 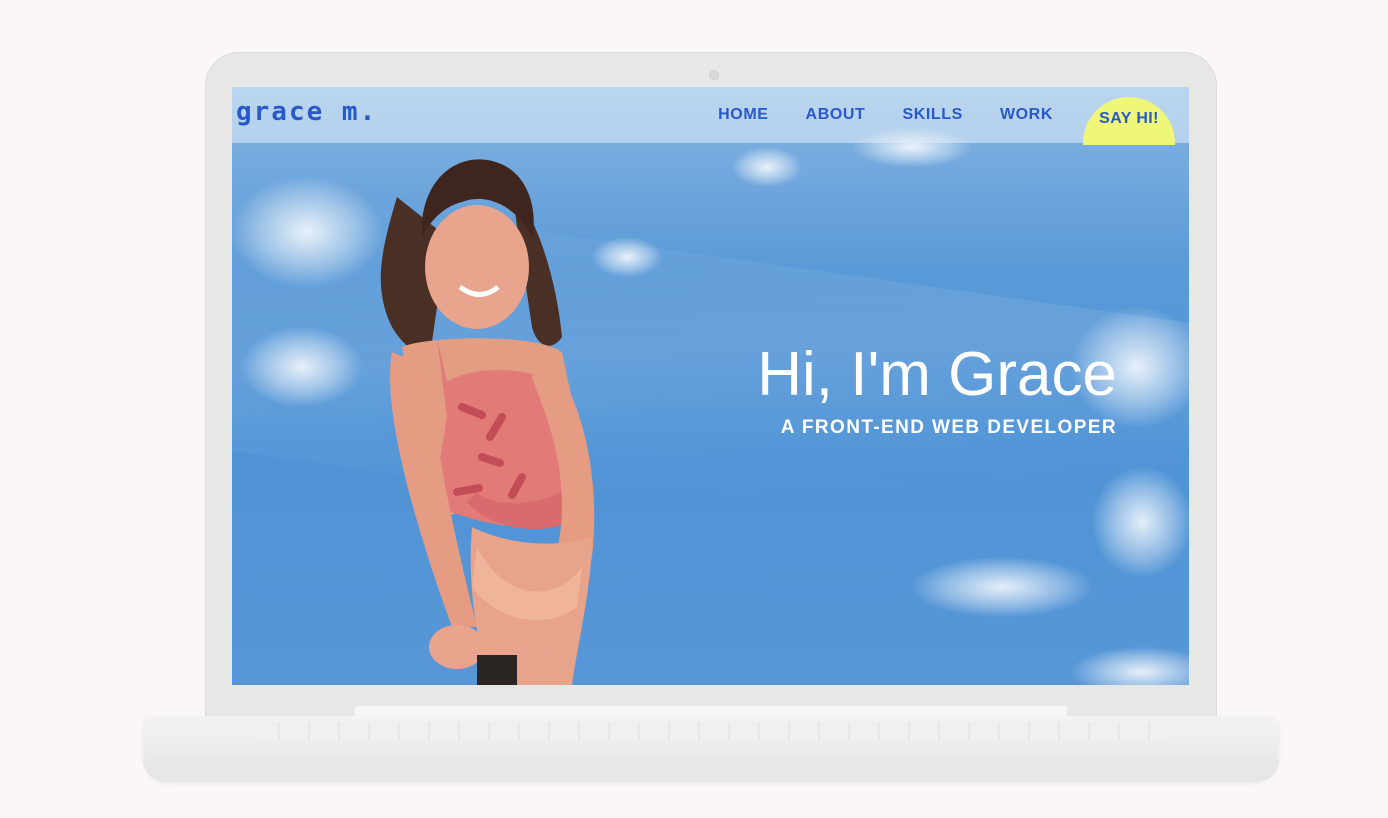 What do you see at coordinates (711, 771) in the screenshot?
I see `laptop-base-lip` at bounding box center [711, 771].